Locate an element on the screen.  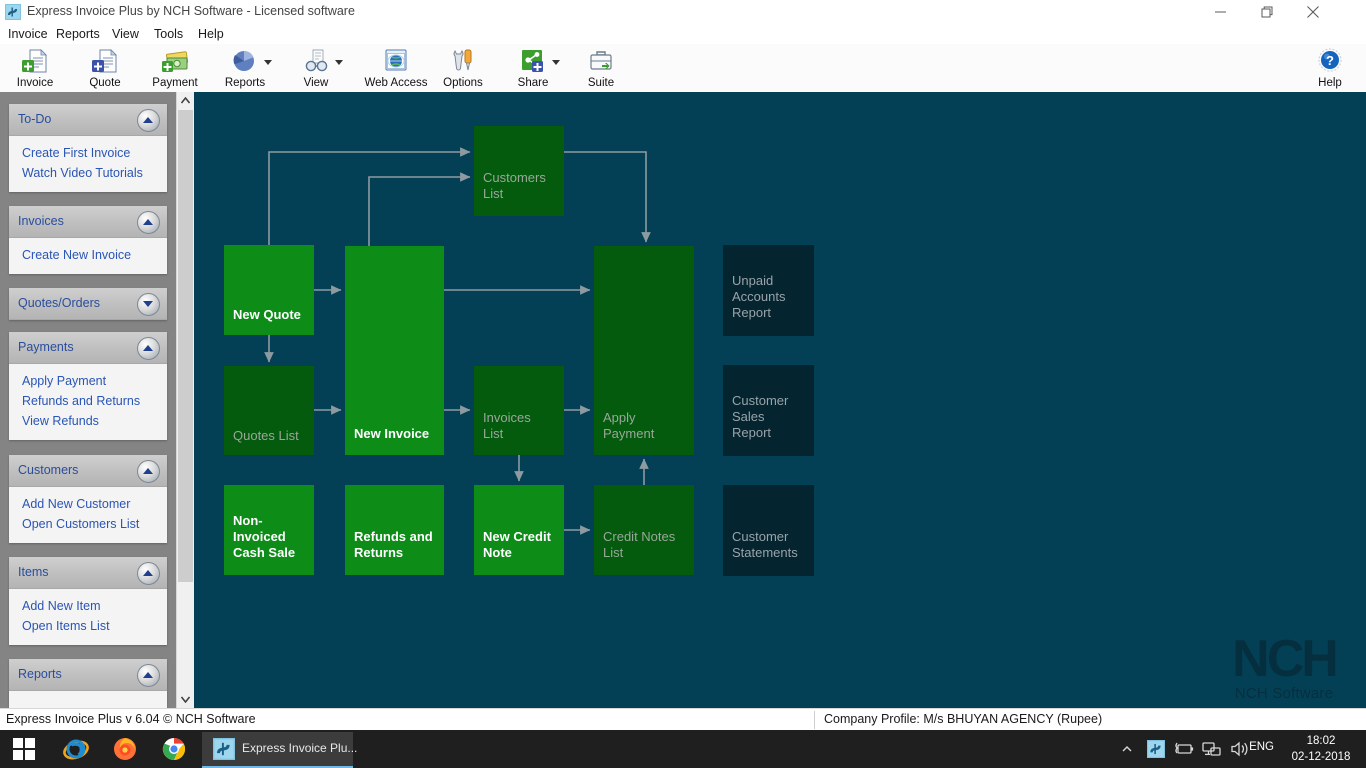
sidebar-link-open-customers-list: Open Customers List is located at coordinates (88, 524).